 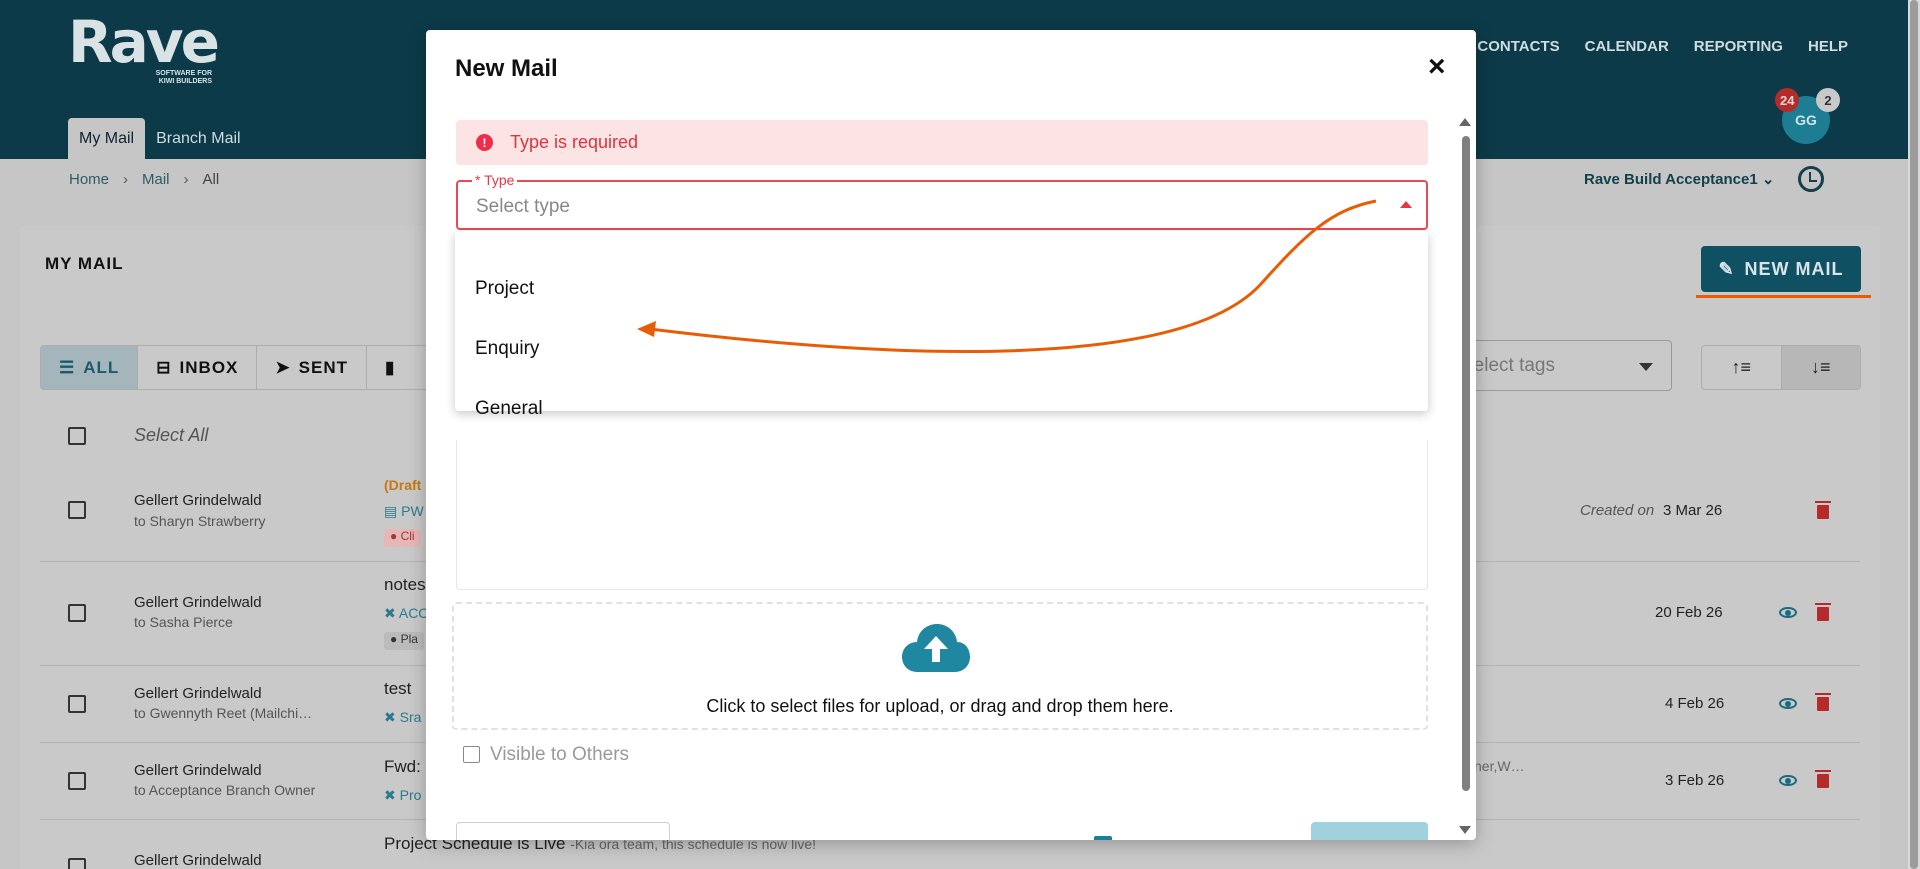 I want to click on breadcrumb: Home › Mail › All, so click(x=144, y=179).